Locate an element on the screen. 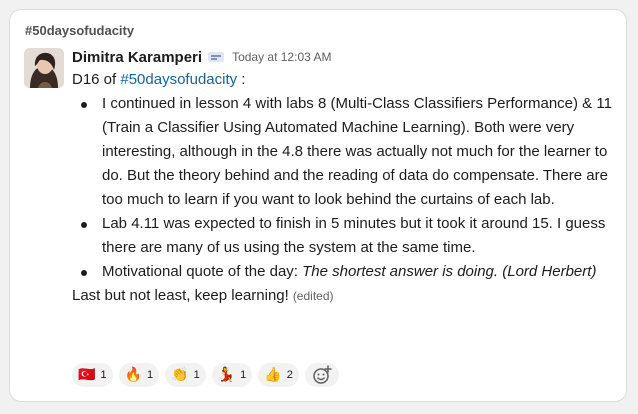 The width and height of the screenshot is (638, 414). reaction-thumbs-up: 👍 2 is located at coordinates (278, 375).